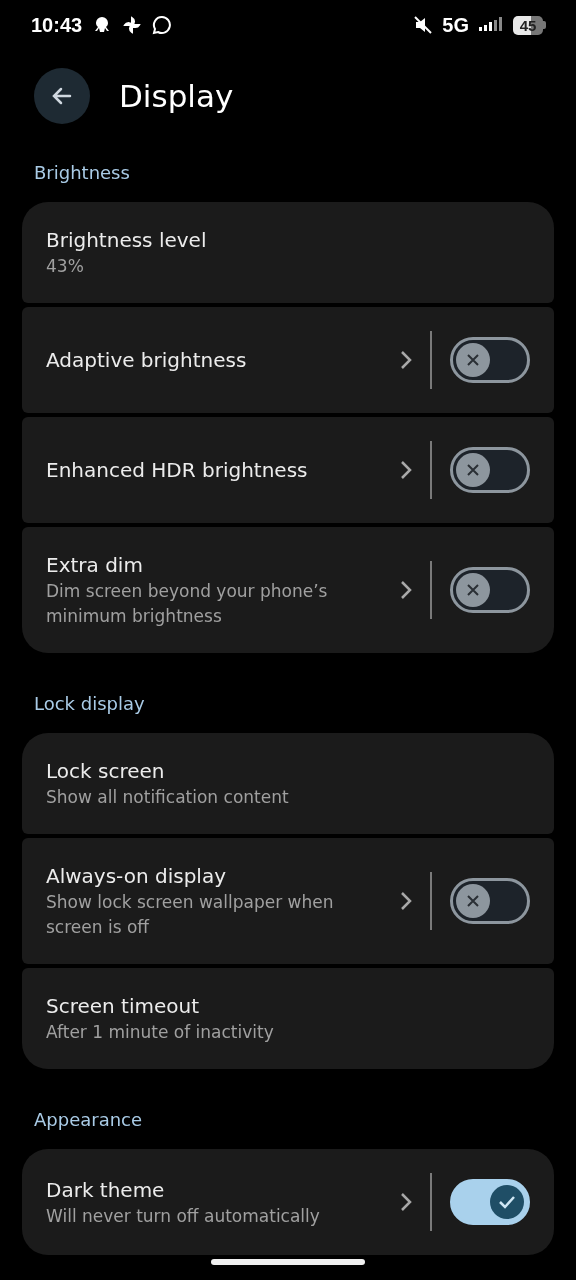 The height and width of the screenshot is (1280, 576). I want to click on signal-icon, so click(491, 25).